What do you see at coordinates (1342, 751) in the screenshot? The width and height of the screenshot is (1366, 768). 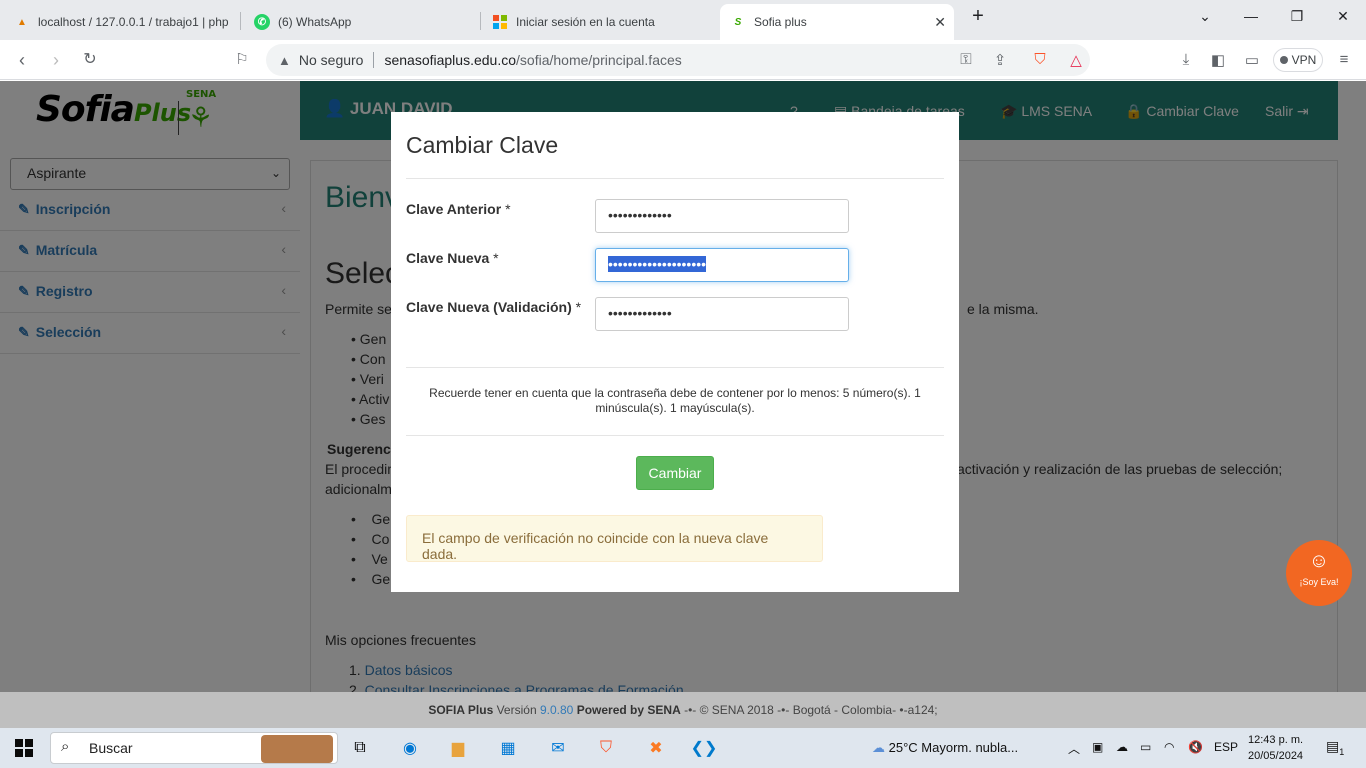 I see `notification-count: 1` at bounding box center [1342, 751].